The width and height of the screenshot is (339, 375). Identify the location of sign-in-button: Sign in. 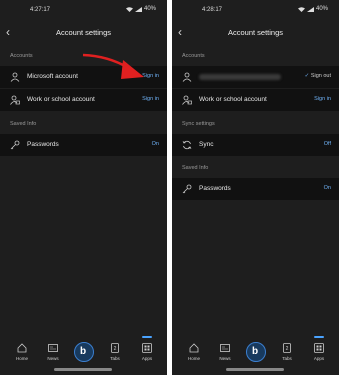
(322, 99).